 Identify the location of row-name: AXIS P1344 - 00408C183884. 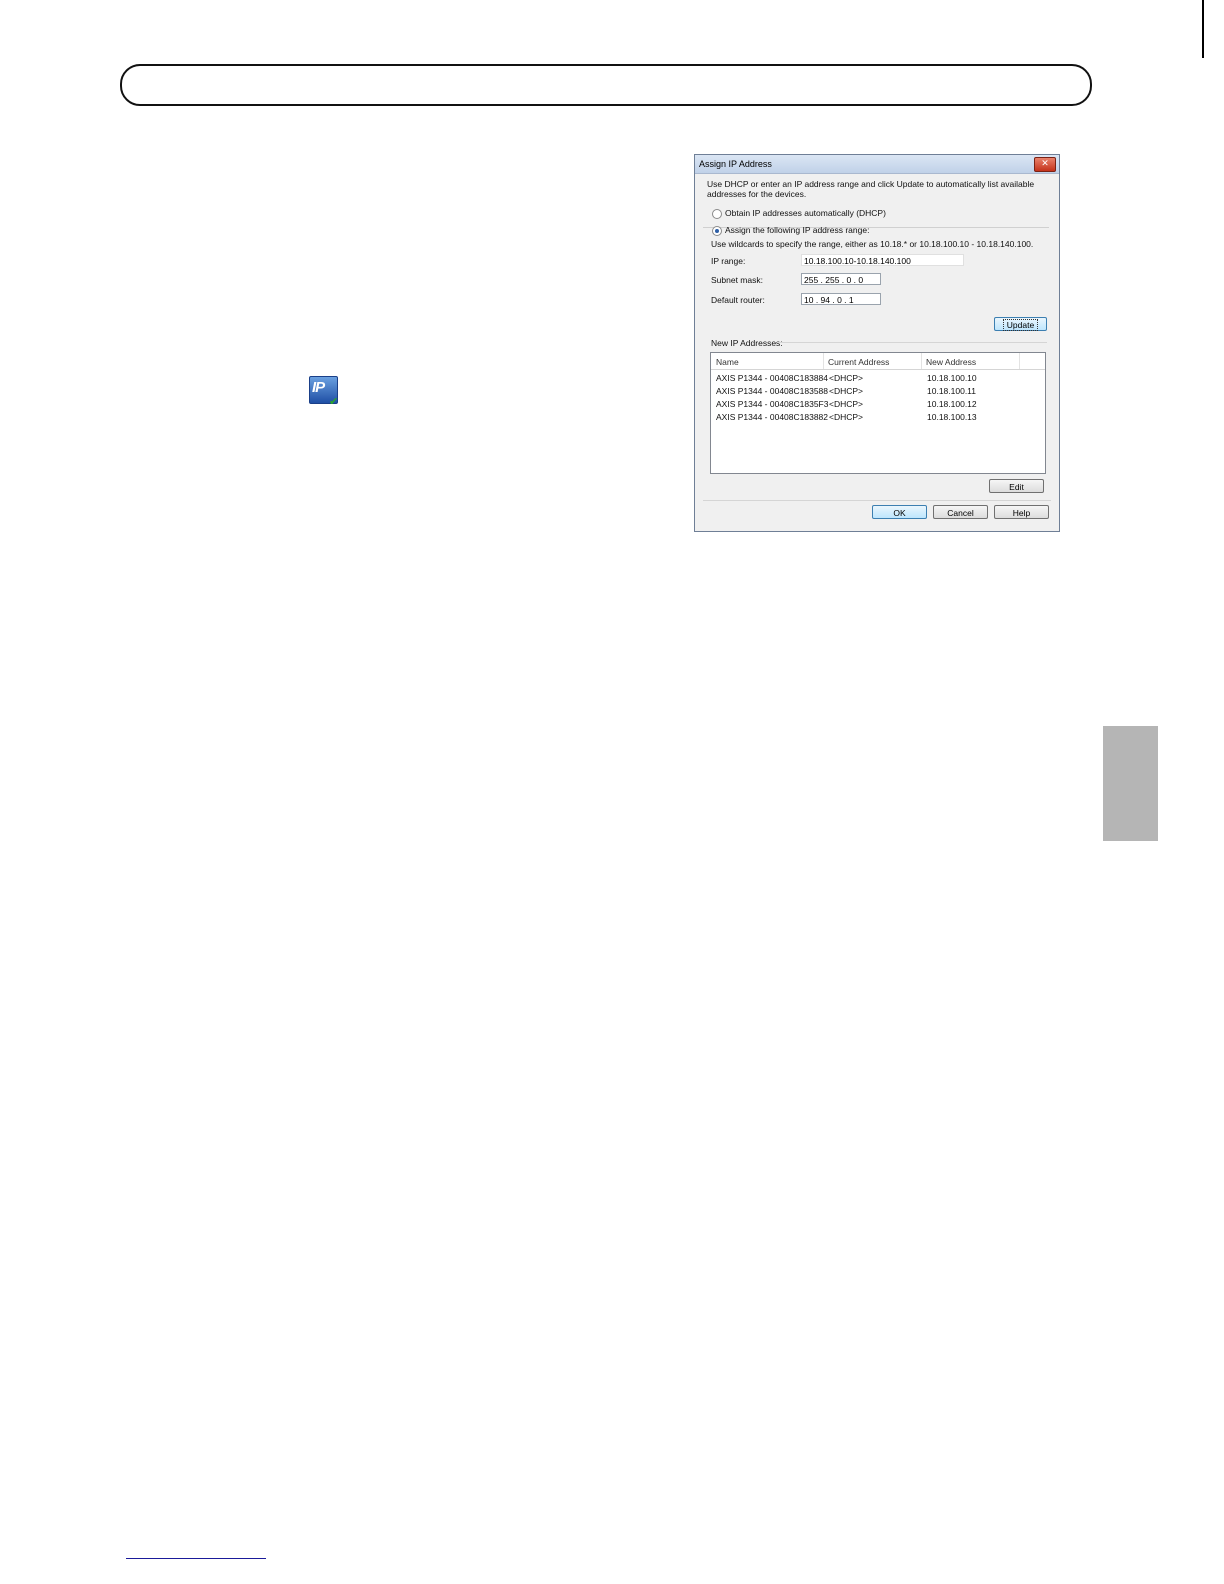
(772, 378).